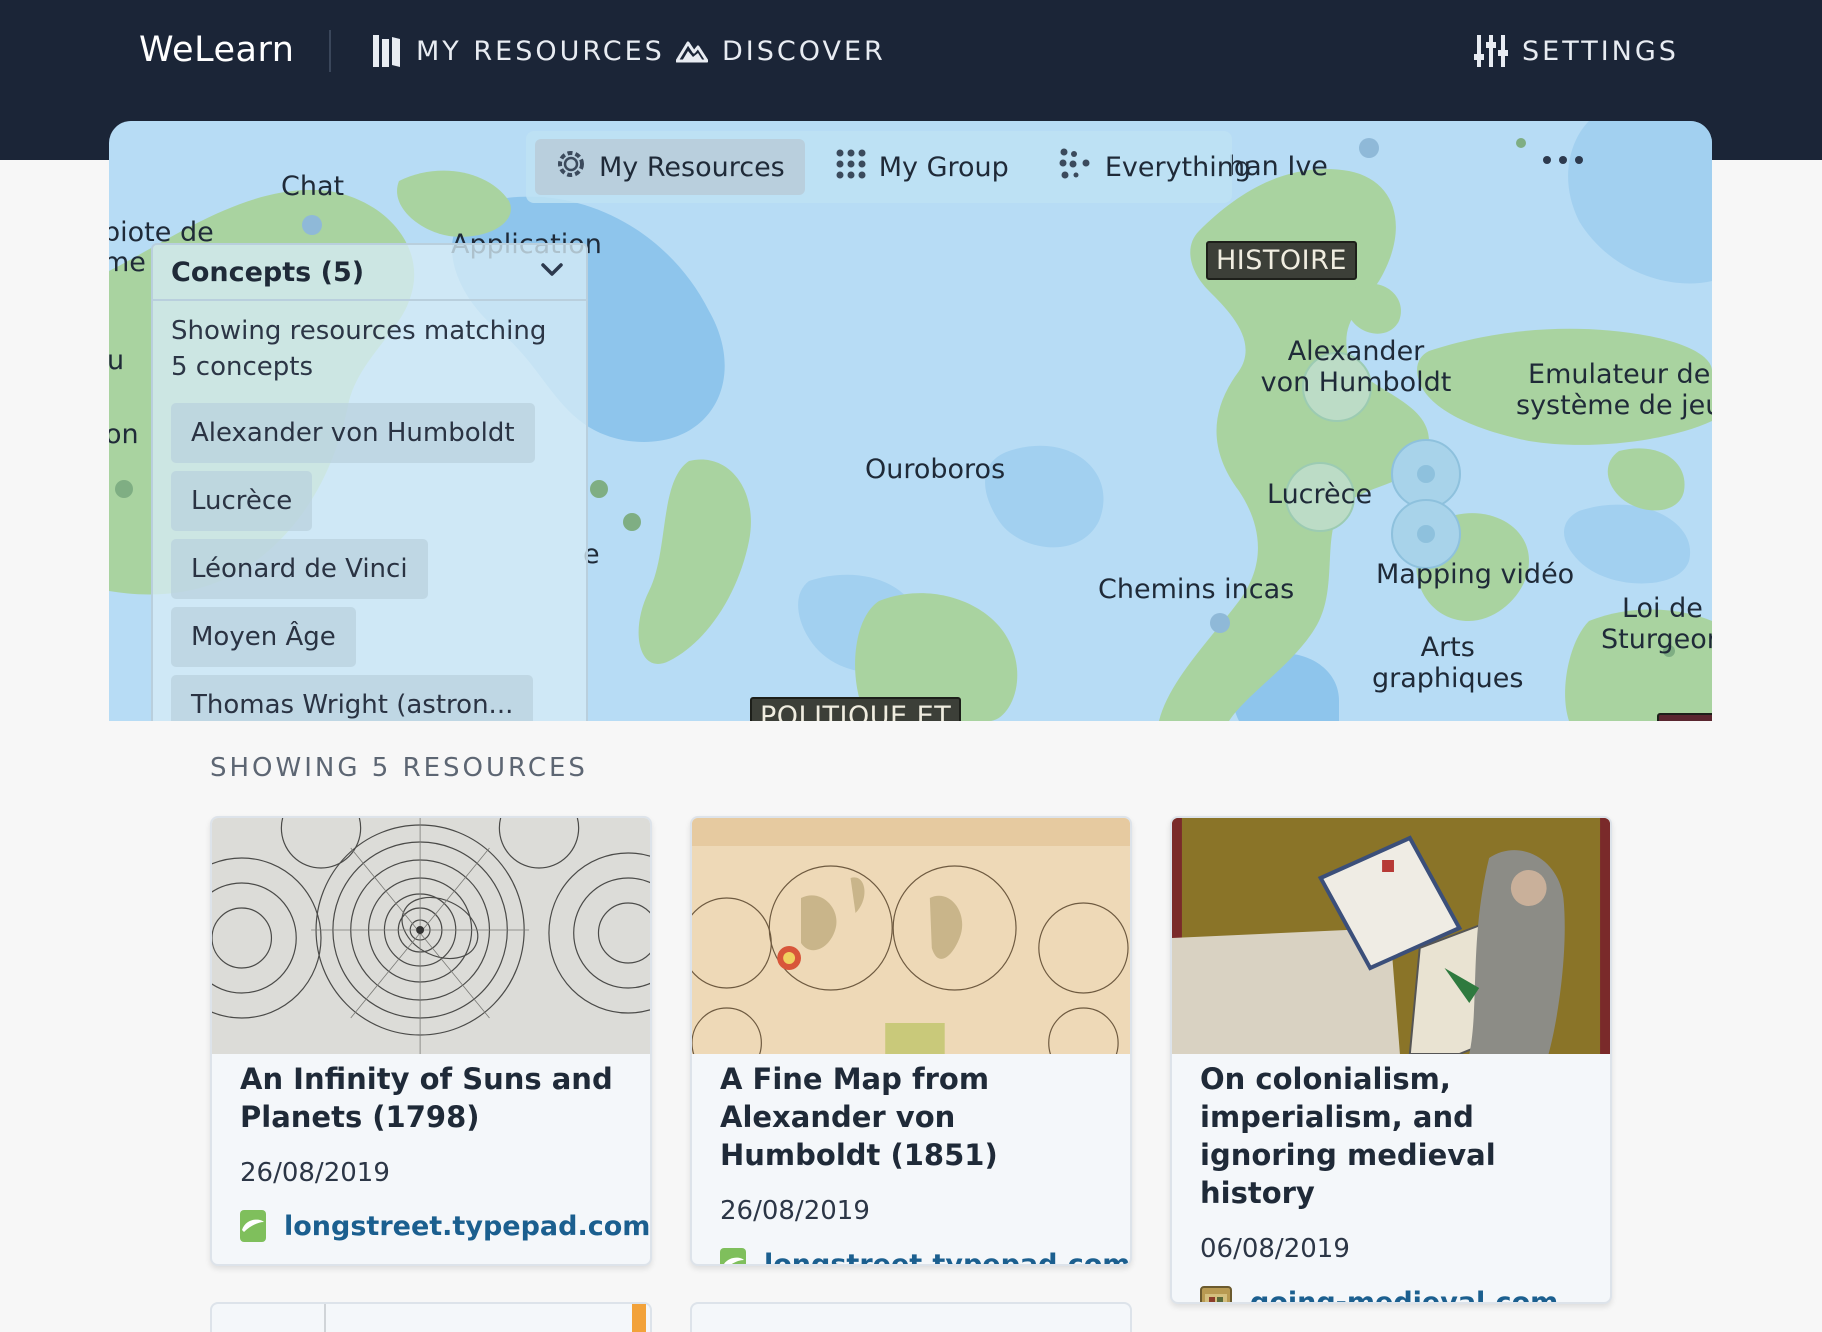  I want to click on nav-settings-label: SETTINGS, so click(1600, 51).